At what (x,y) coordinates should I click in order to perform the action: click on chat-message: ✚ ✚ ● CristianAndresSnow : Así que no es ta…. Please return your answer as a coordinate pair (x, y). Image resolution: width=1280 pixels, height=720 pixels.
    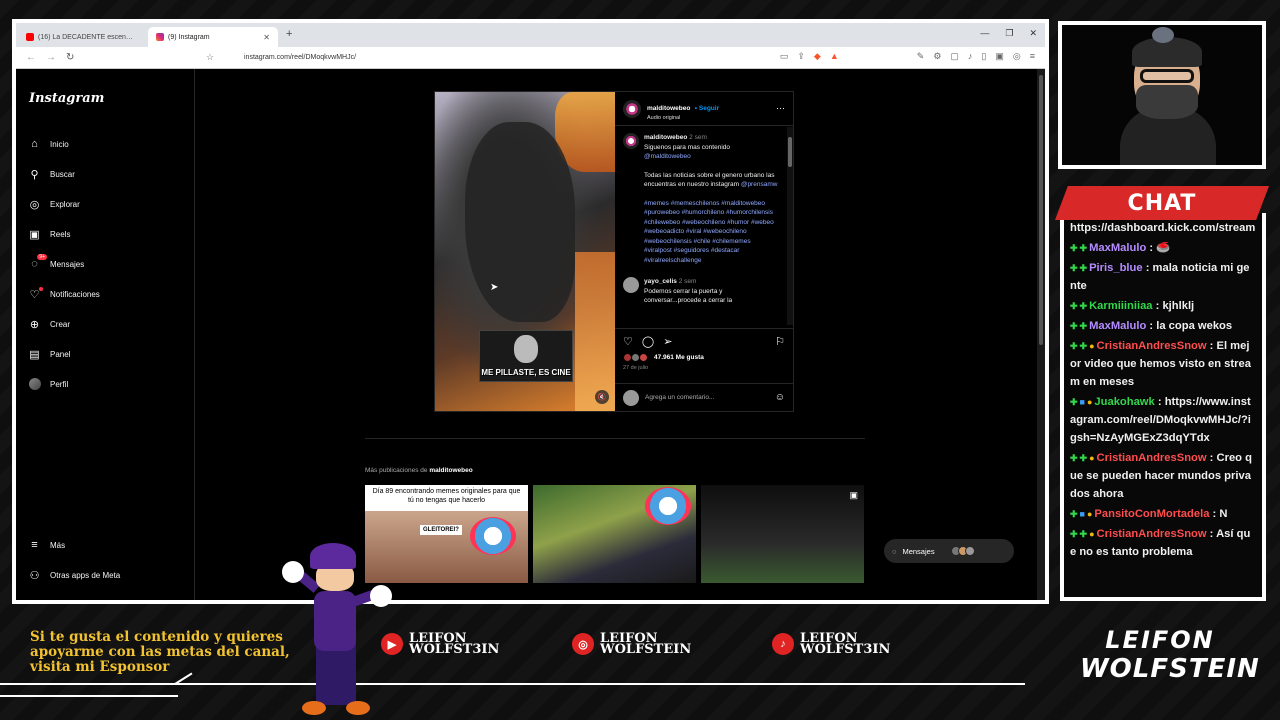
    Looking at the image, I should click on (1163, 543).